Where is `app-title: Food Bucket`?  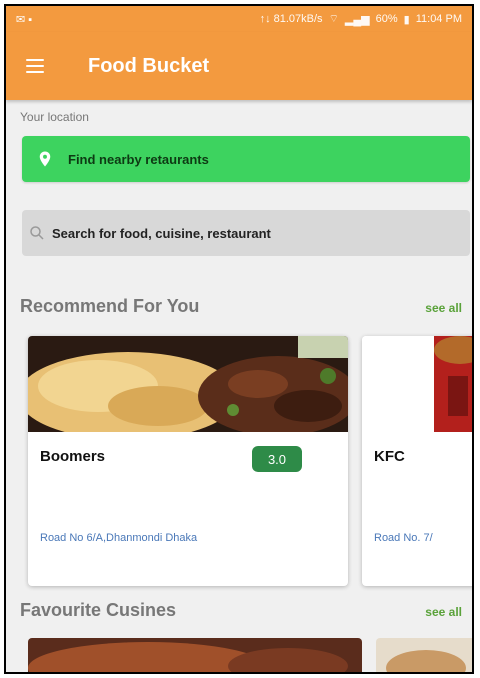
app-title: Food Bucket is located at coordinates (149, 65).